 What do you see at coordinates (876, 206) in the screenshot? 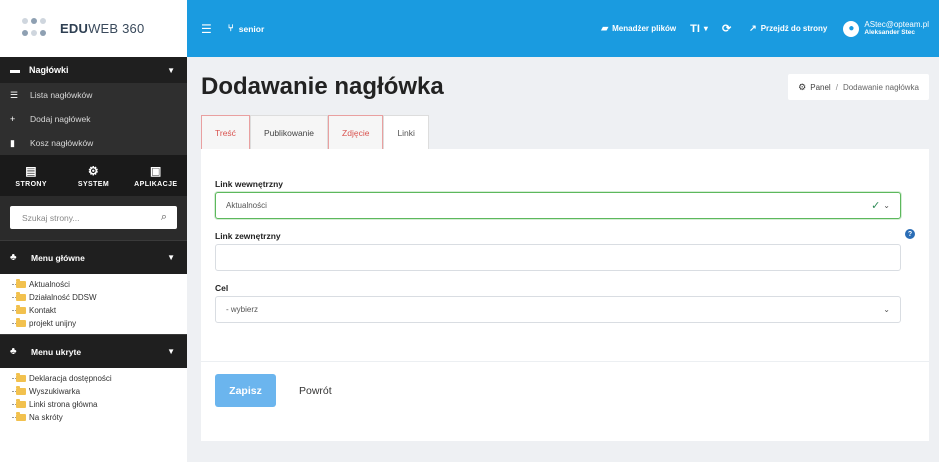
I see `check-icon: ✓` at bounding box center [876, 206].